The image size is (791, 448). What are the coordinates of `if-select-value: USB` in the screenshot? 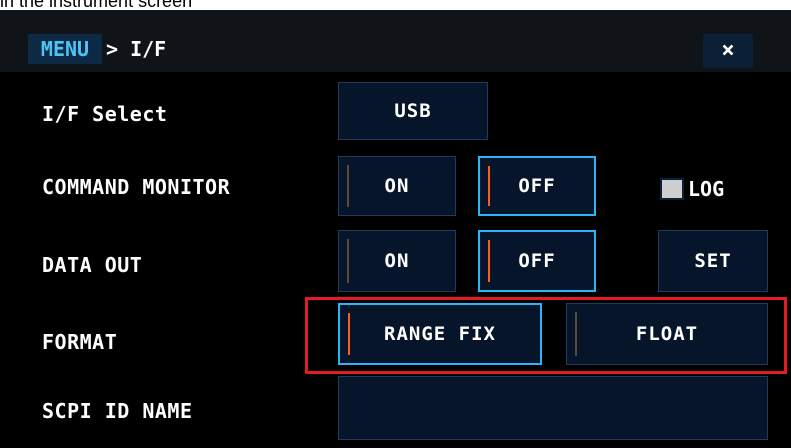 It's located at (413, 111).